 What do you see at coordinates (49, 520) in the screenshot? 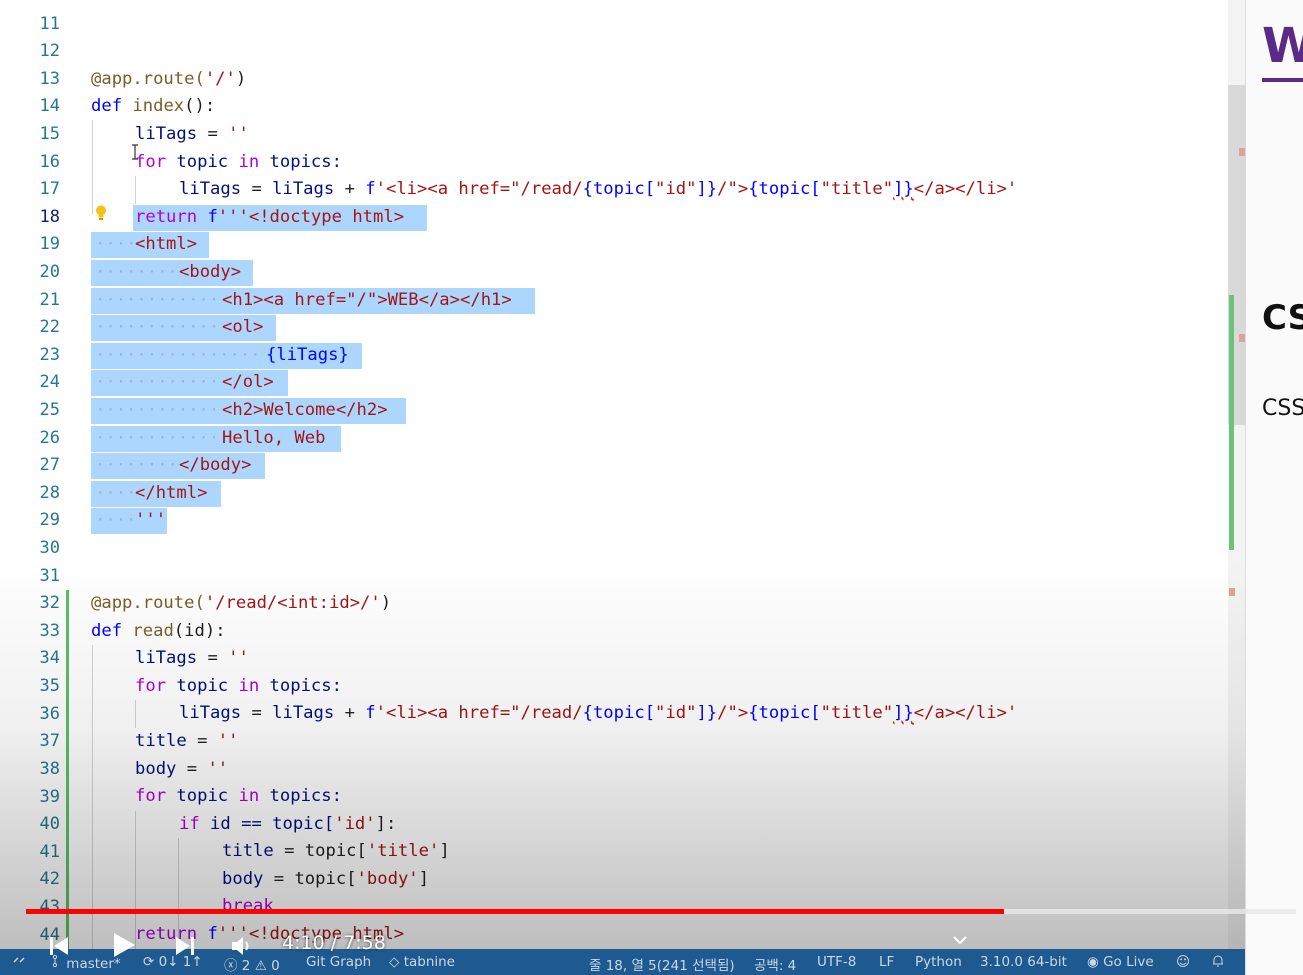
I see `line-number: 29` at bounding box center [49, 520].